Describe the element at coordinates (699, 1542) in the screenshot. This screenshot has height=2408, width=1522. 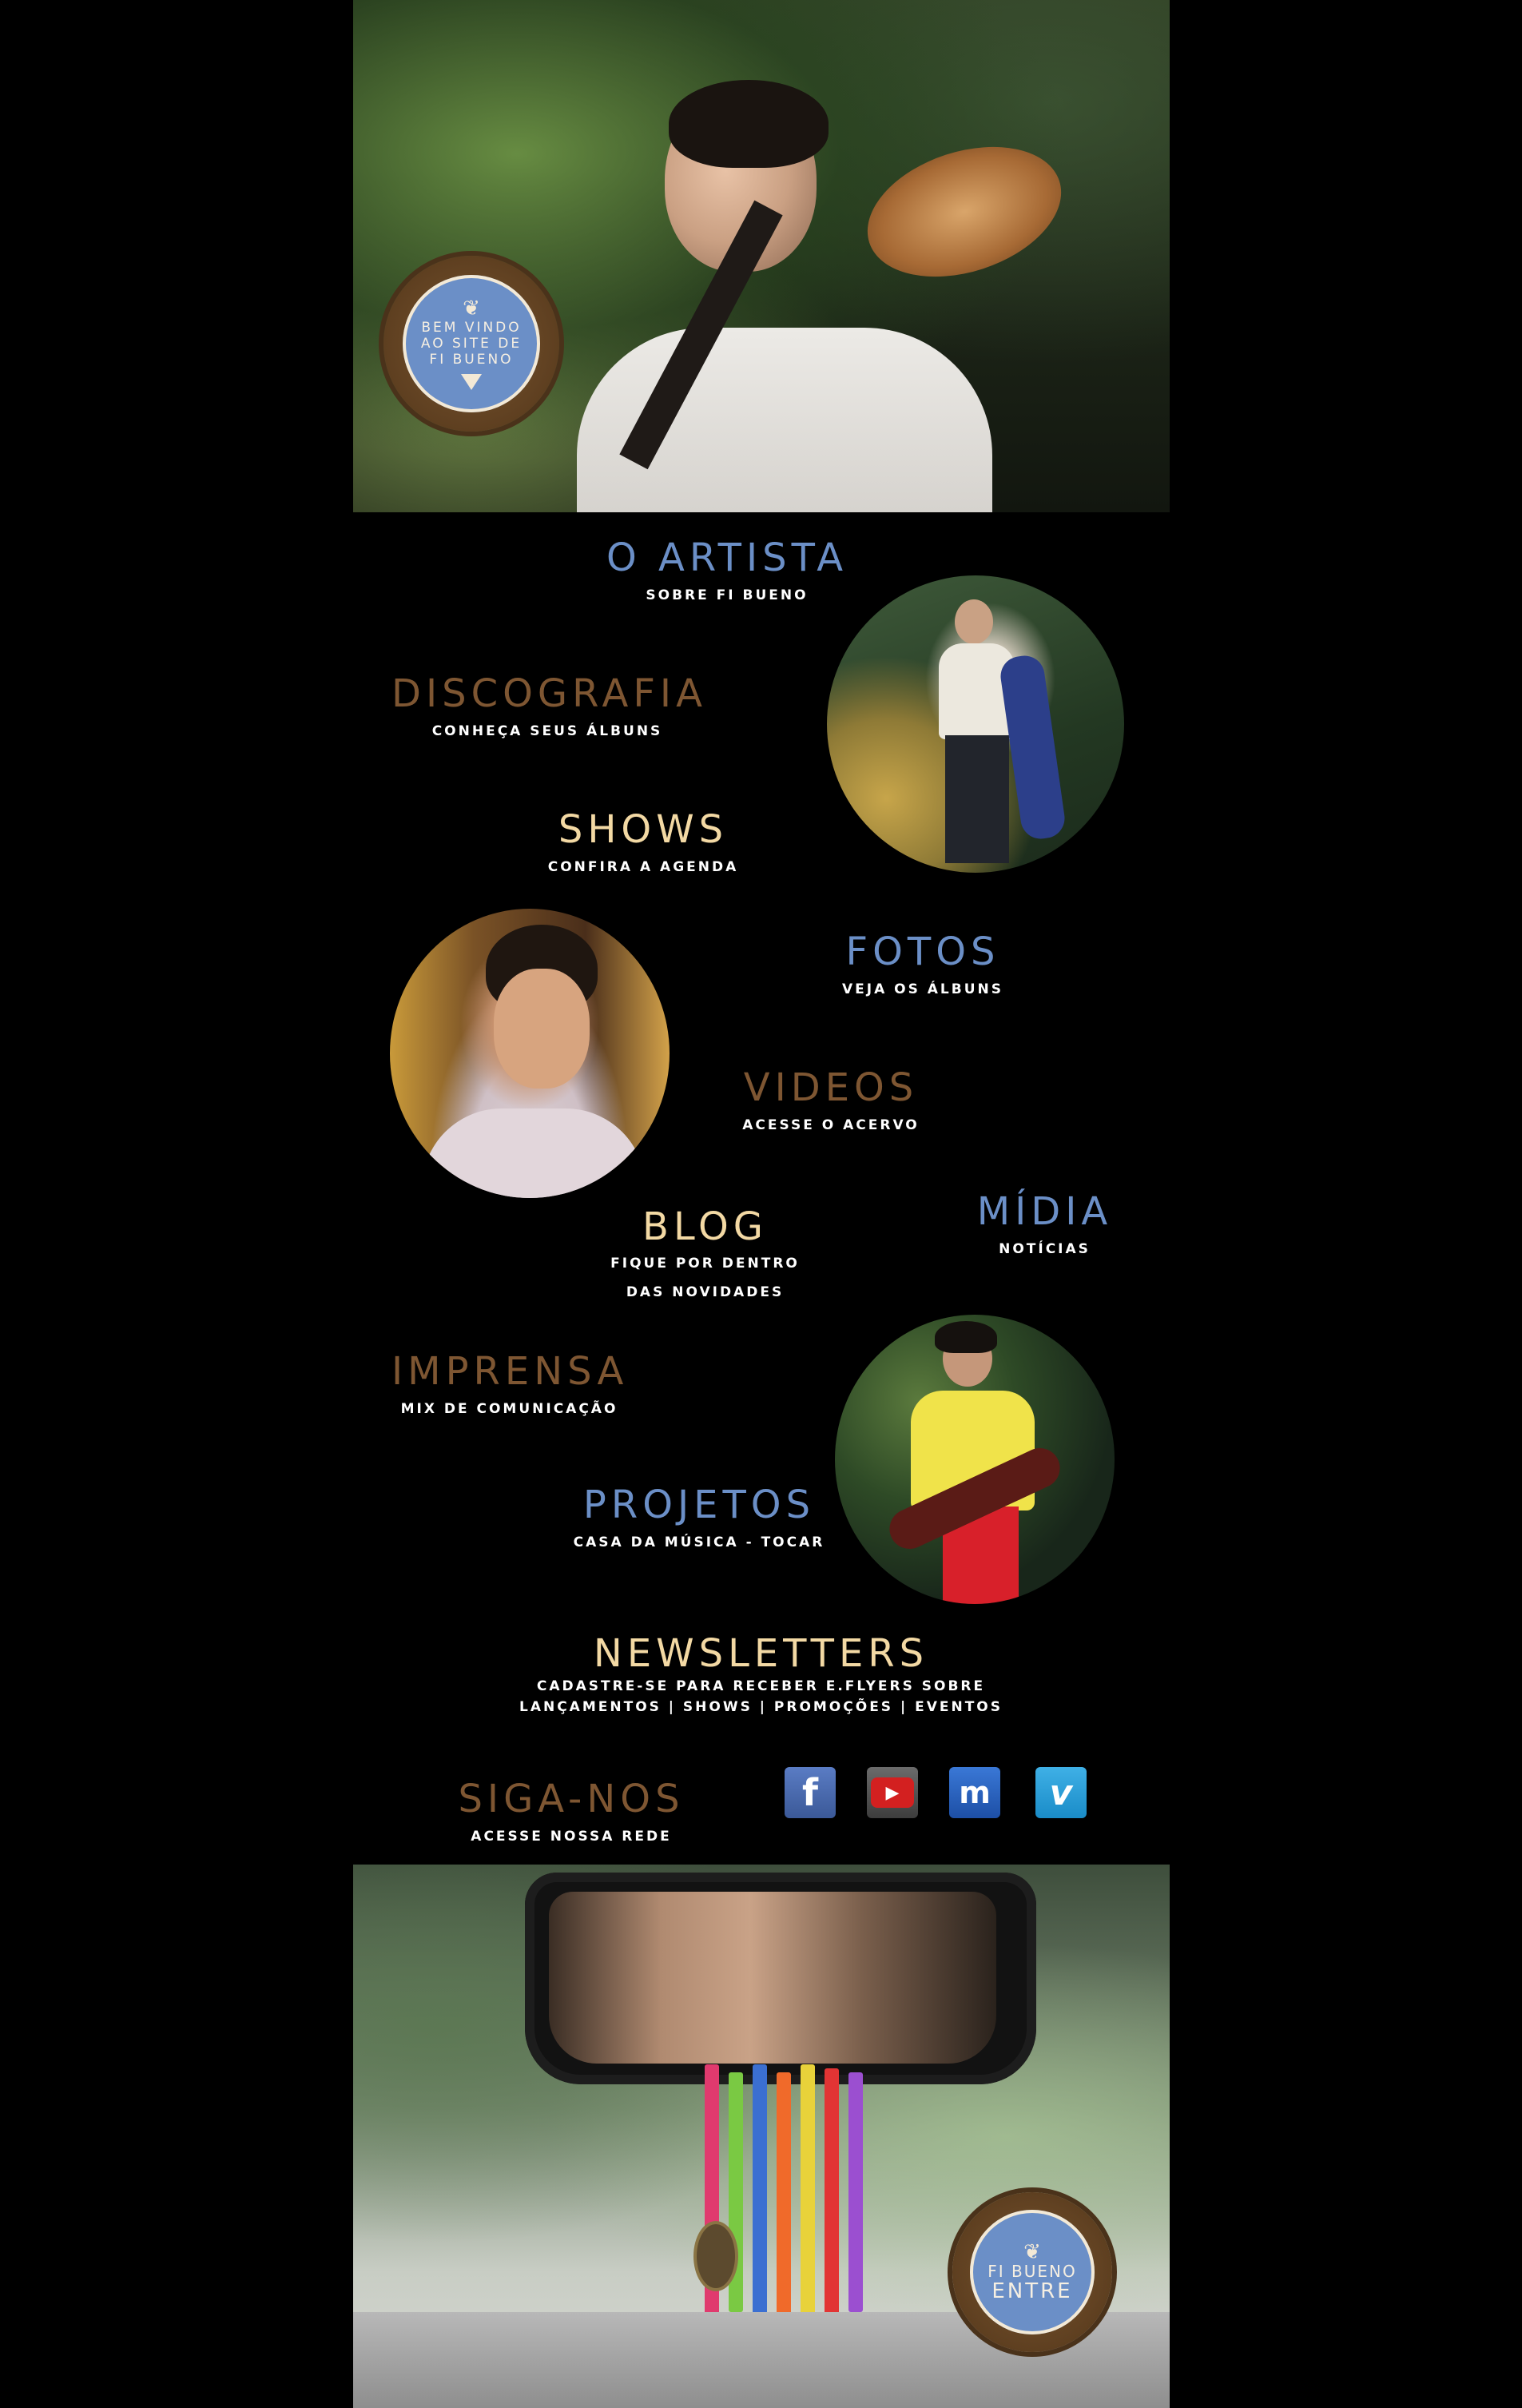
I see `nav-projetos-sub: CASA DA MÚSICA - TOCAR` at that location.